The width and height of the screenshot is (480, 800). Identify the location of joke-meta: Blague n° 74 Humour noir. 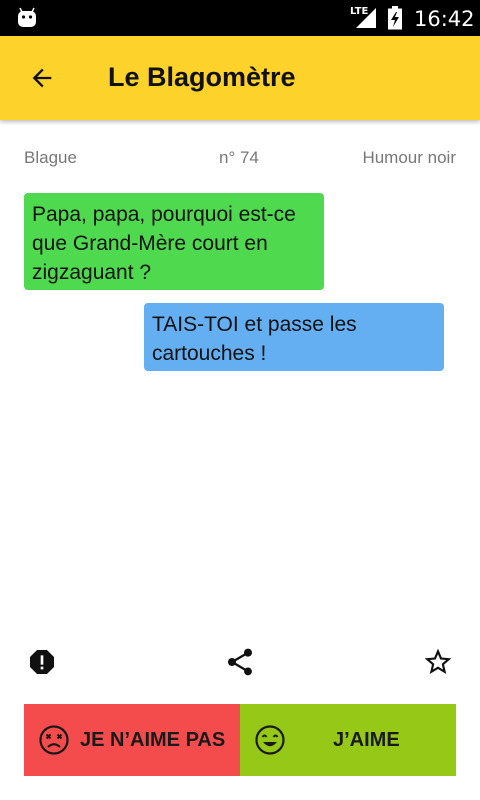
(240, 158).